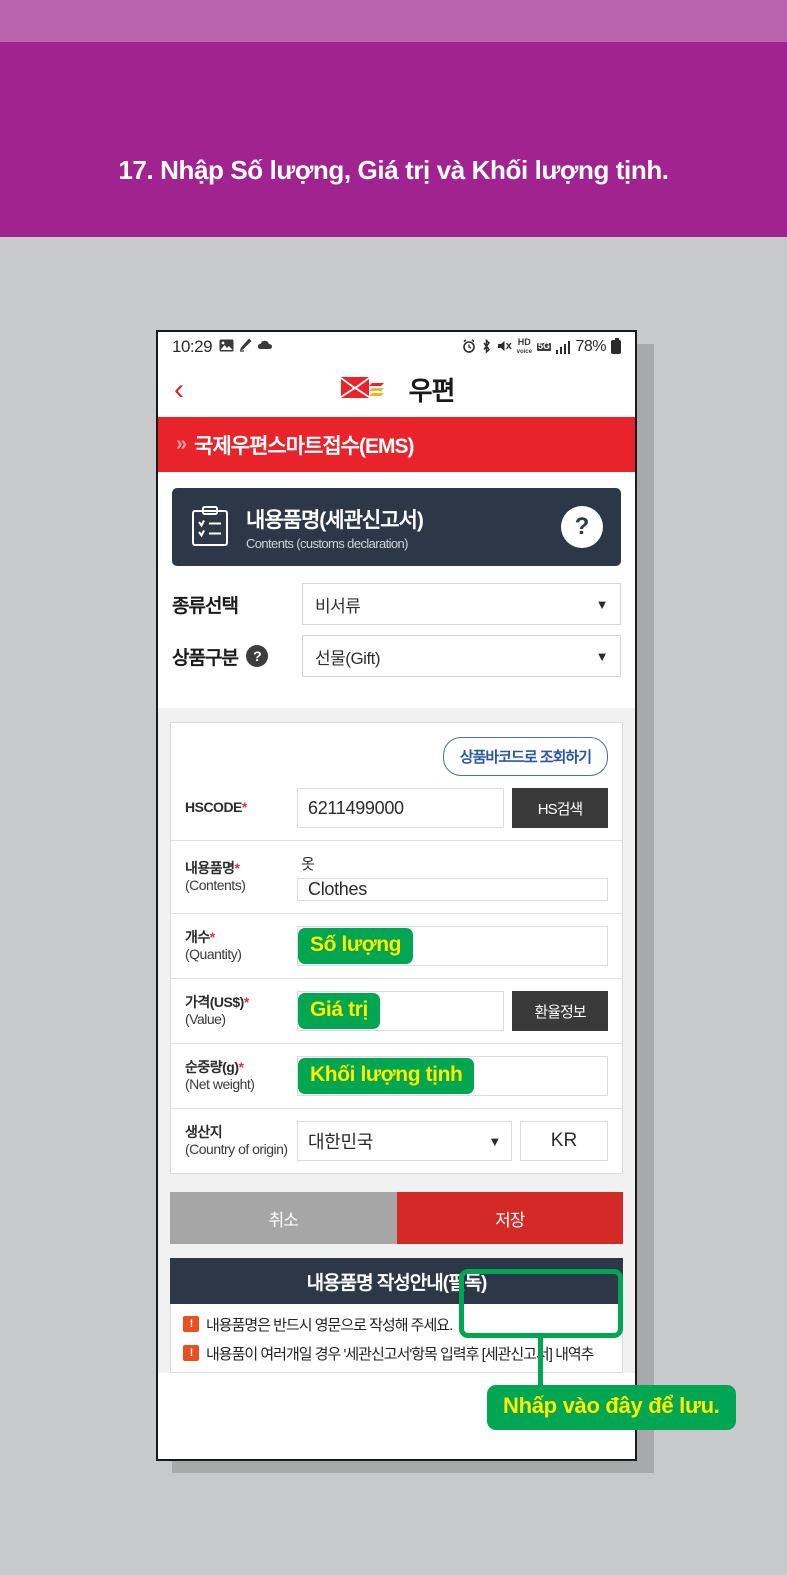  I want to click on label-netweight-en: (Net weight), so click(220, 1084).